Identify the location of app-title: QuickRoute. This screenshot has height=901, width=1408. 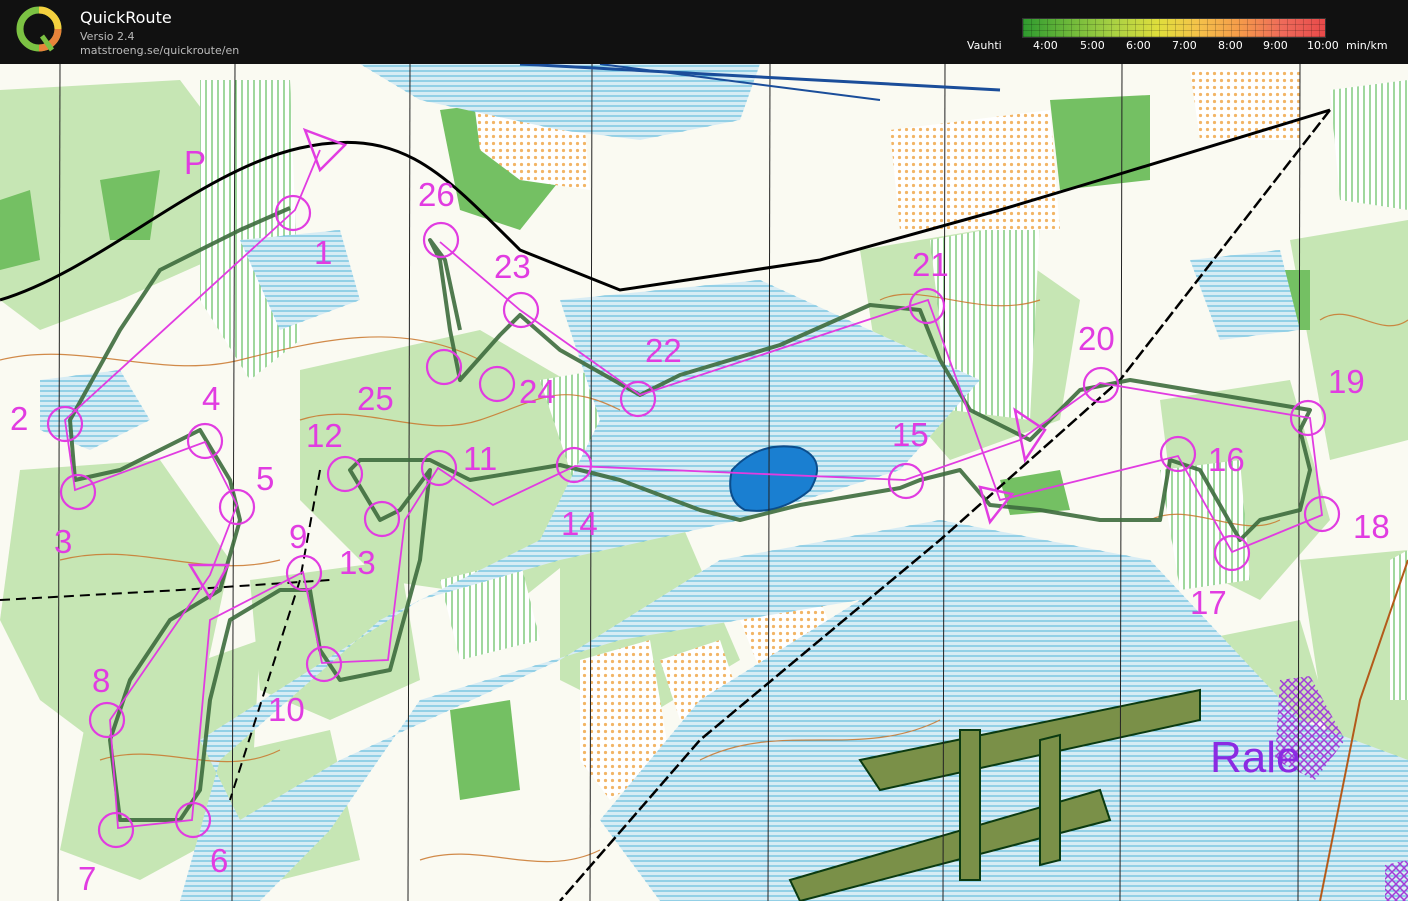
(126, 17).